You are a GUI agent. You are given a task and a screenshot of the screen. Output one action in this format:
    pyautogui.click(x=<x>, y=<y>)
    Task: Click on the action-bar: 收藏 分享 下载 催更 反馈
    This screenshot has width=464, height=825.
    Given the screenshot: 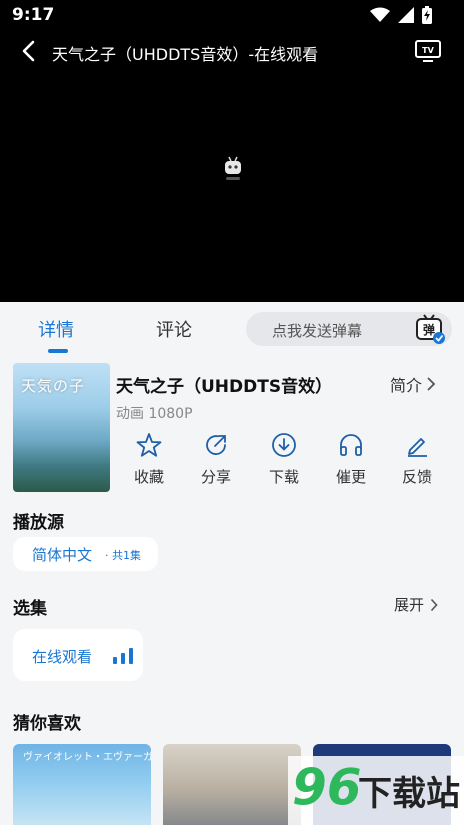 What is the action you would take?
    pyautogui.click(x=284, y=462)
    